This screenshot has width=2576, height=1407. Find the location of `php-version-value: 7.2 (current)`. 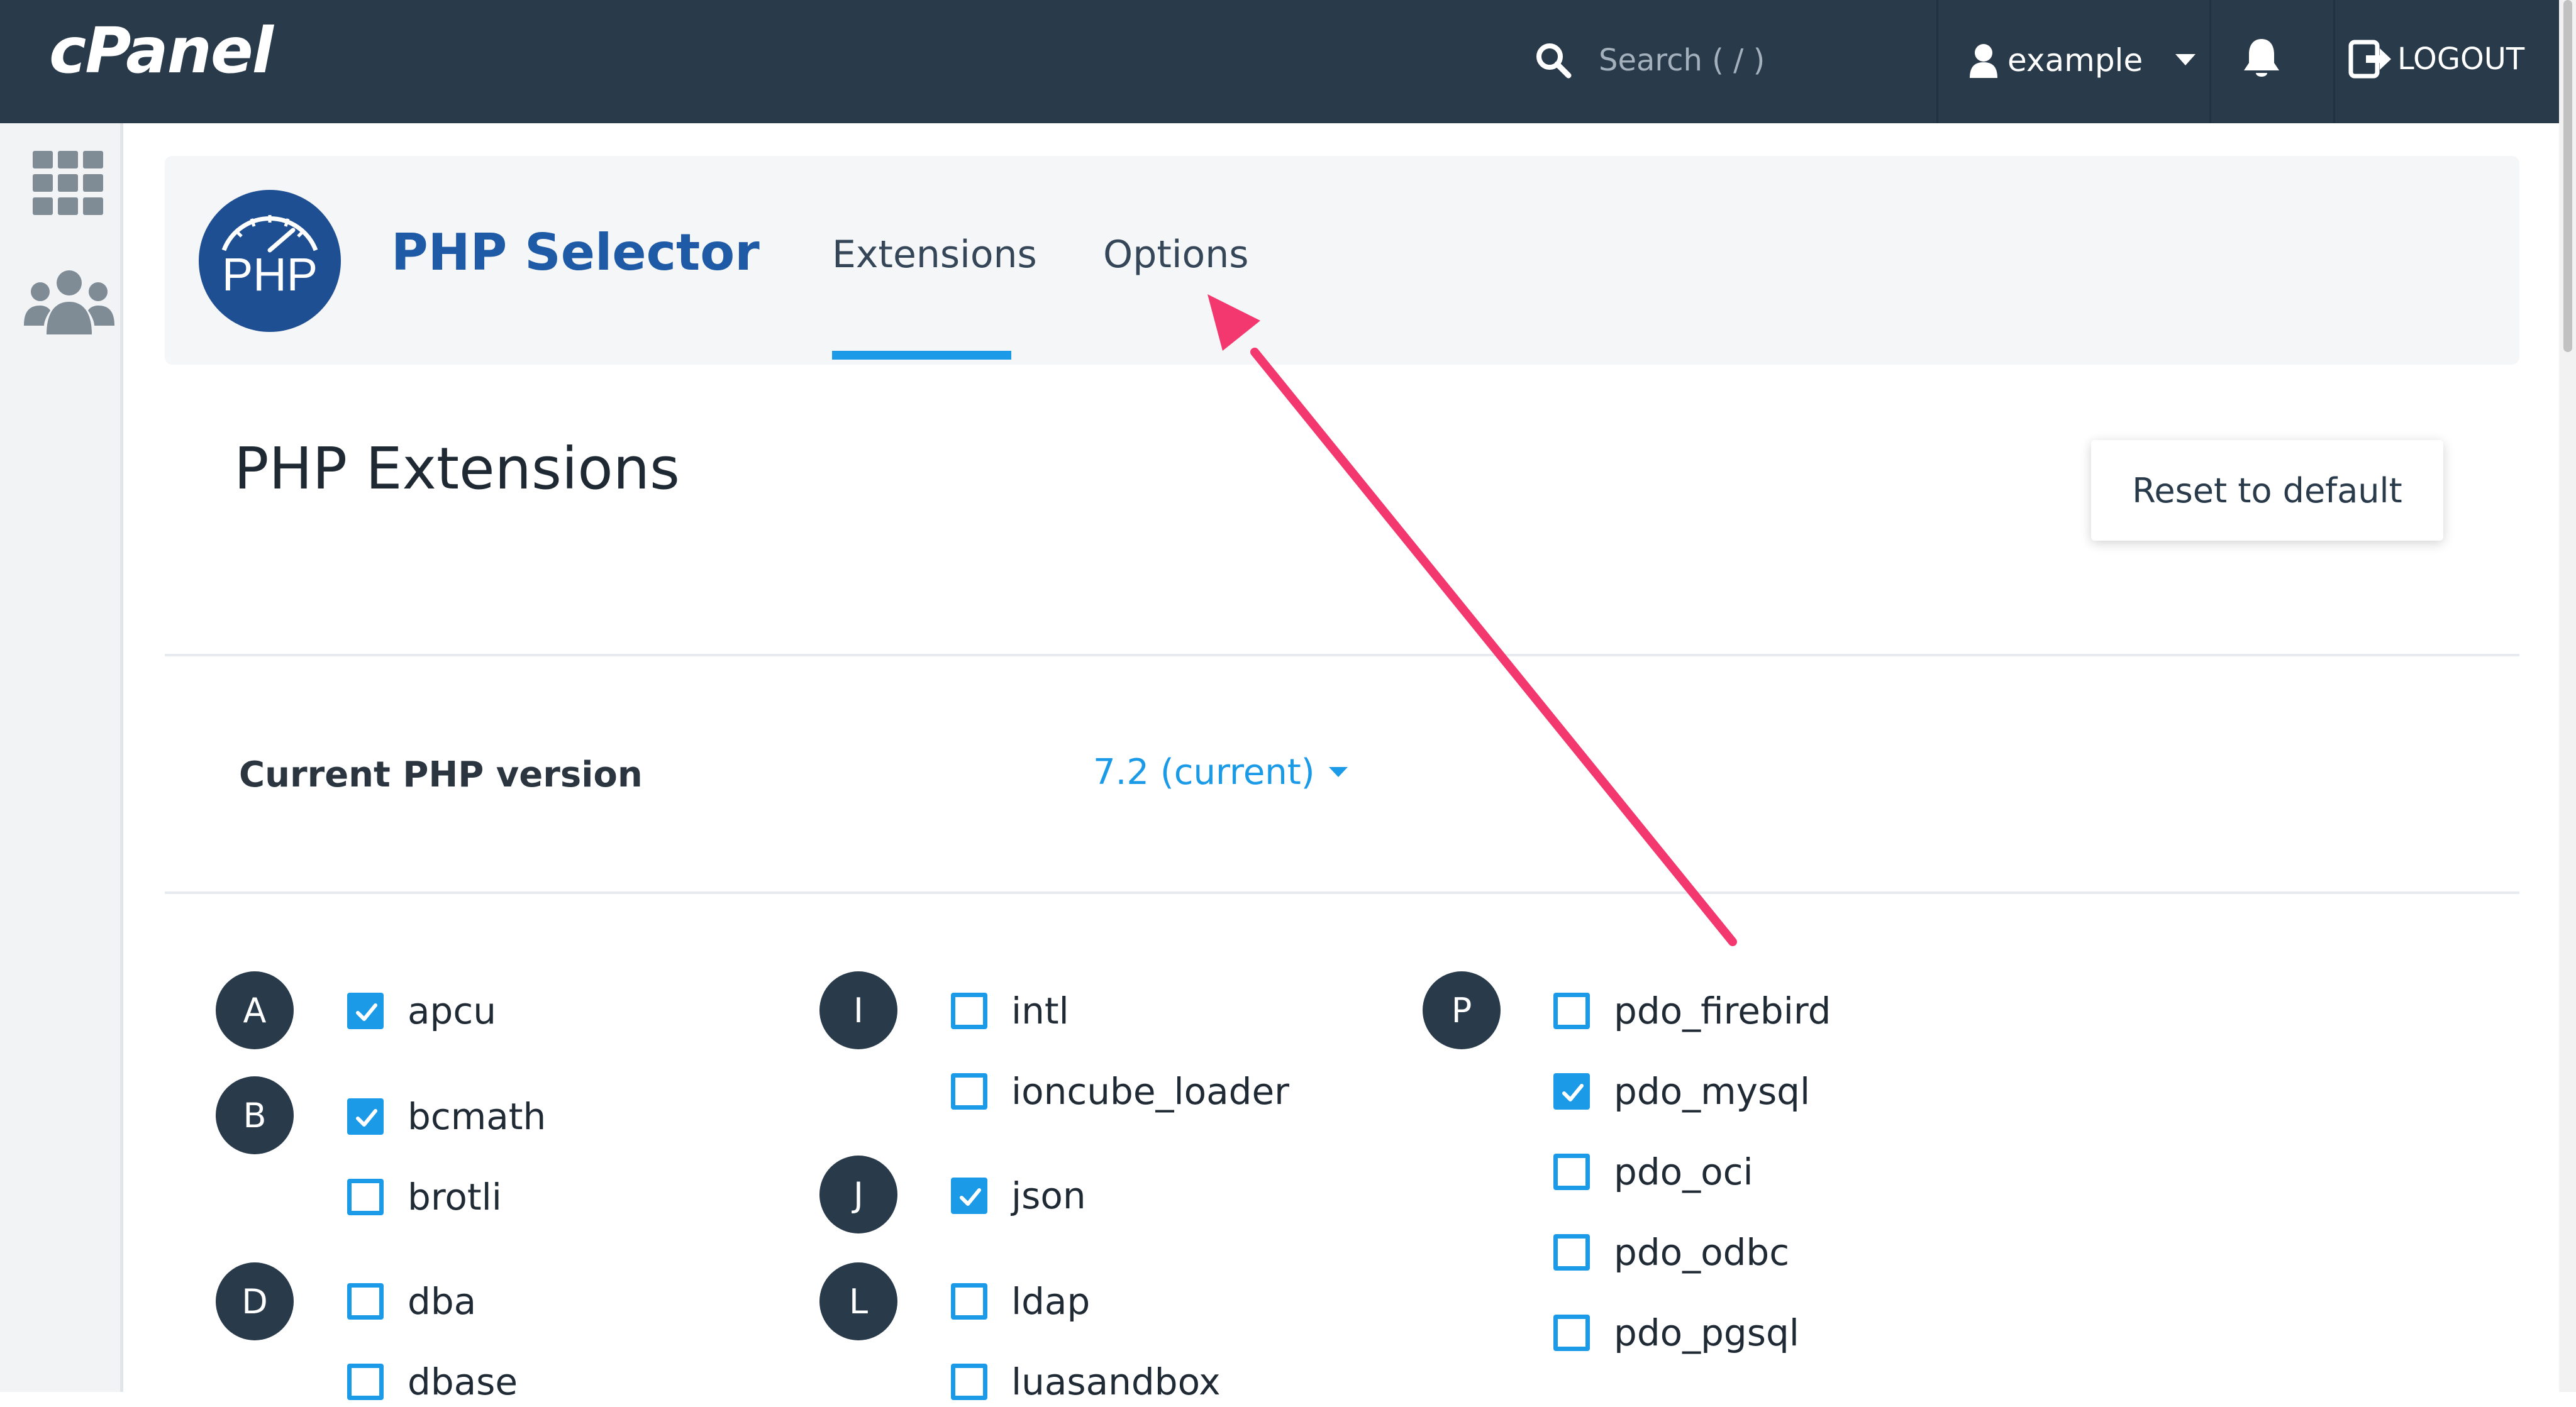

php-version-value: 7.2 (current) is located at coordinates (1204, 772).